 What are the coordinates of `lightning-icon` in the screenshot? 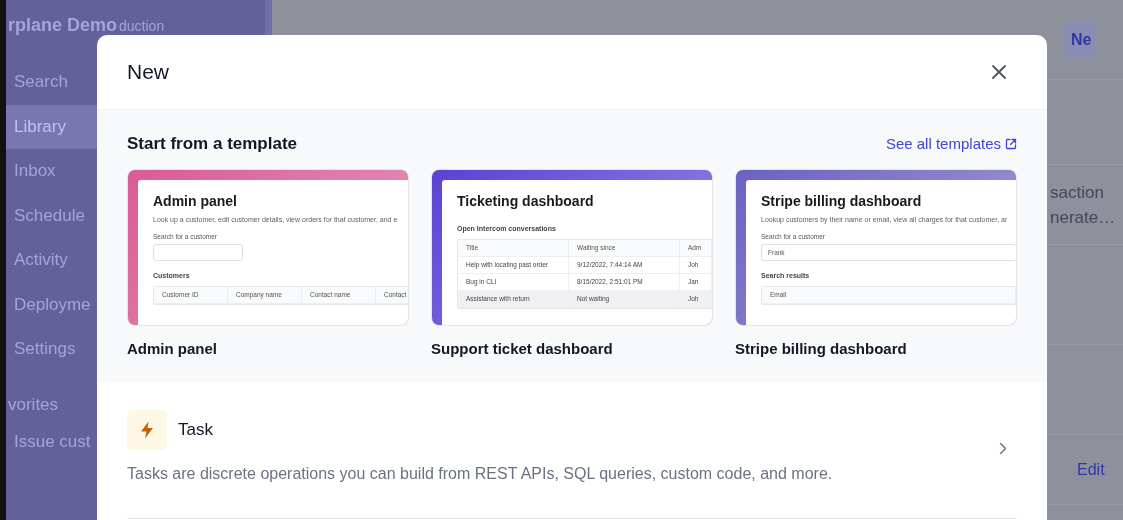 It's located at (147, 430).